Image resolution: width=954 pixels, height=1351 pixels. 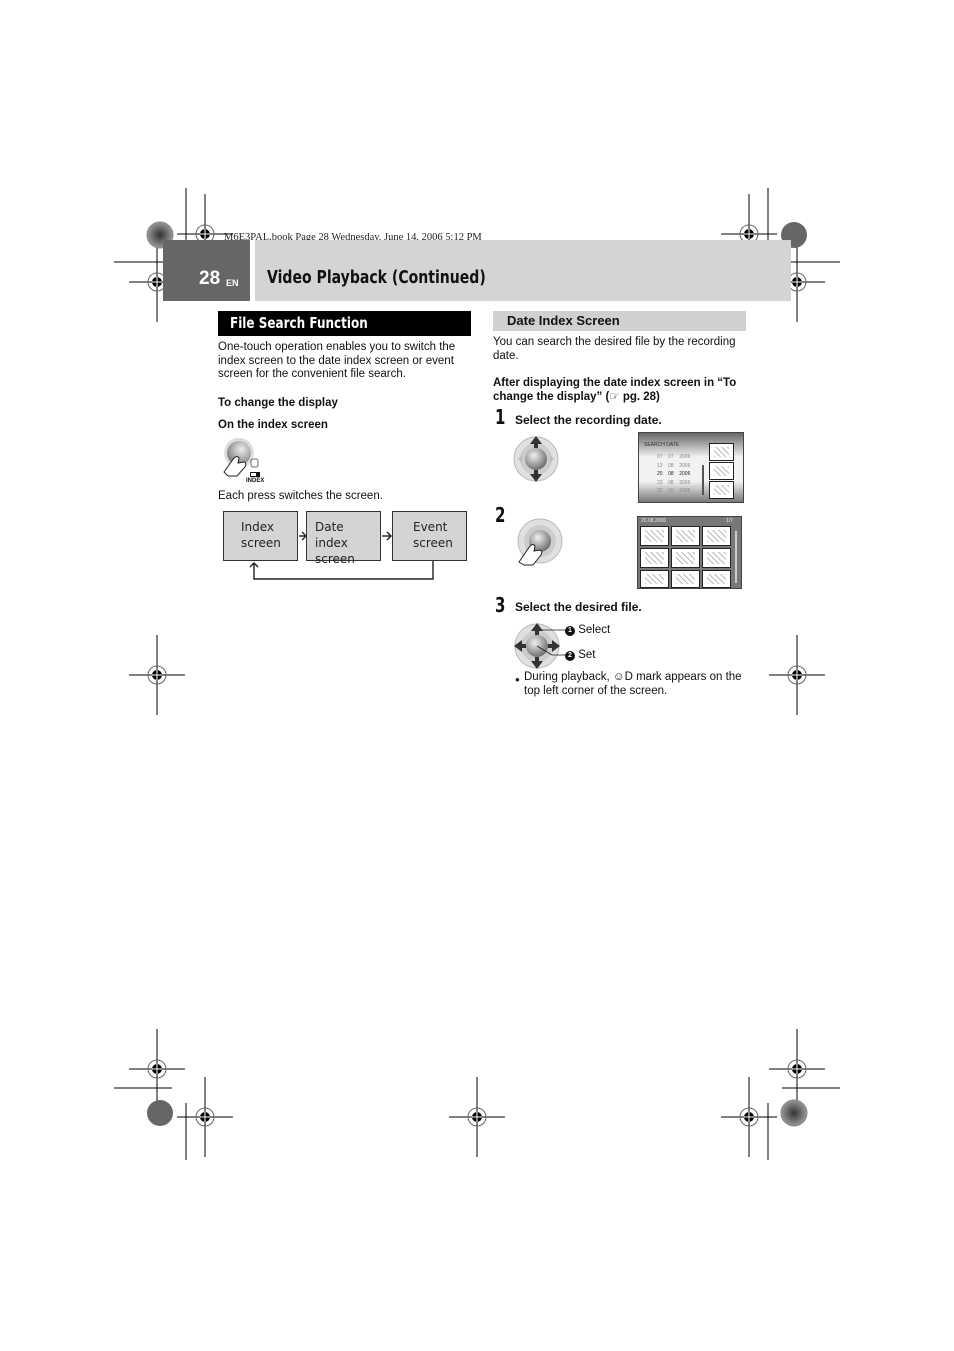 What do you see at coordinates (594, 630) in the screenshot?
I see `callout-label: Select` at bounding box center [594, 630].